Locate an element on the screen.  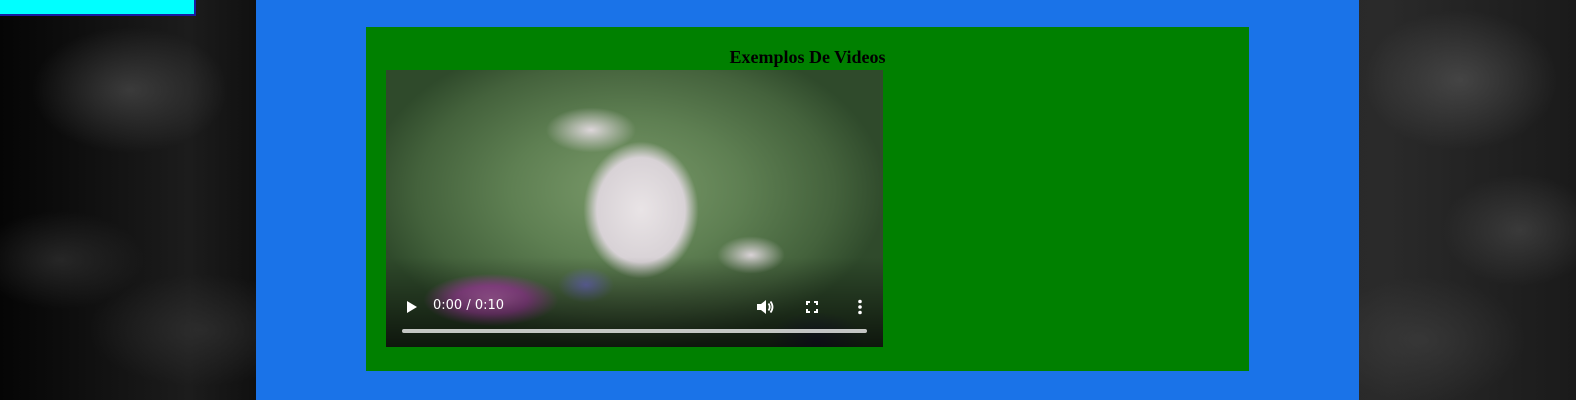
fullscreen-icon is located at coordinates (812, 307).